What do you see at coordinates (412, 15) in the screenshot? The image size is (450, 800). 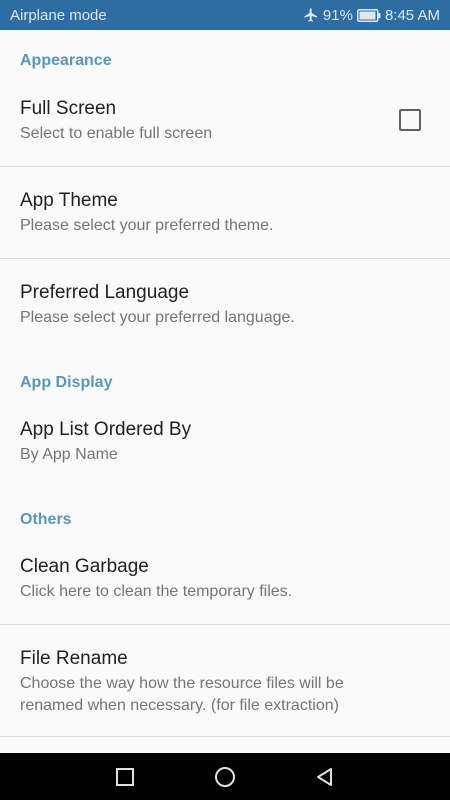 I see `clock: 8:45 AM` at bounding box center [412, 15].